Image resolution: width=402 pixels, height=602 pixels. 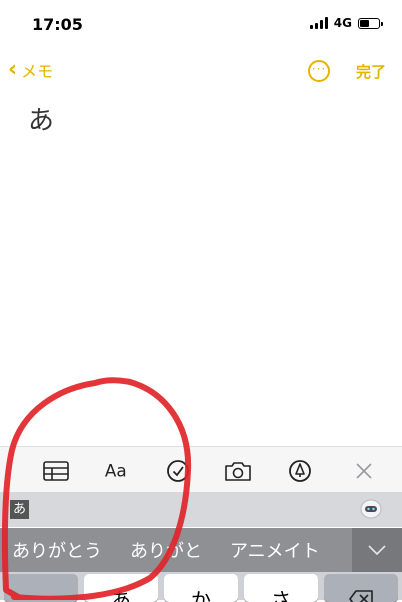 What do you see at coordinates (56, 471) in the screenshot?
I see `table-icon` at bounding box center [56, 471].